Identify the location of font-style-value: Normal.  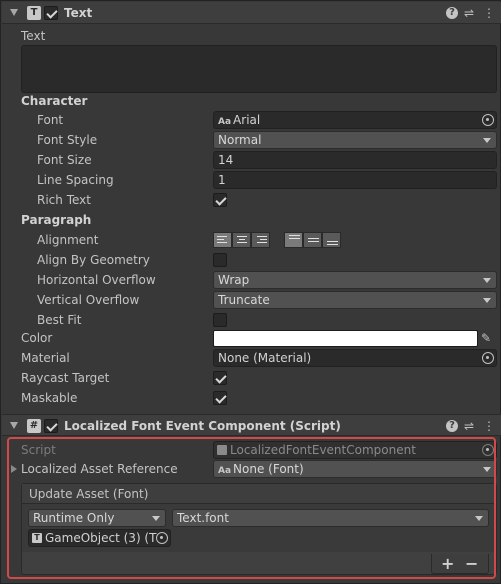
(240, 140).